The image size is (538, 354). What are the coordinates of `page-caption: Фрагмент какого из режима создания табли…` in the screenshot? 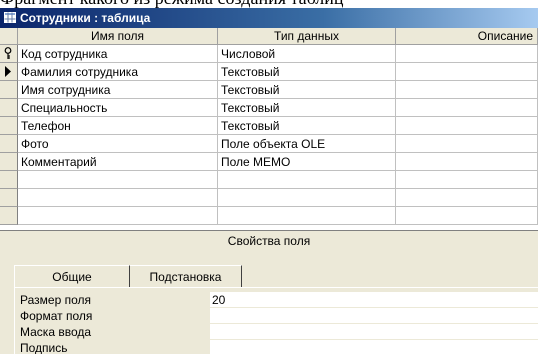 It's located at (269, 4).